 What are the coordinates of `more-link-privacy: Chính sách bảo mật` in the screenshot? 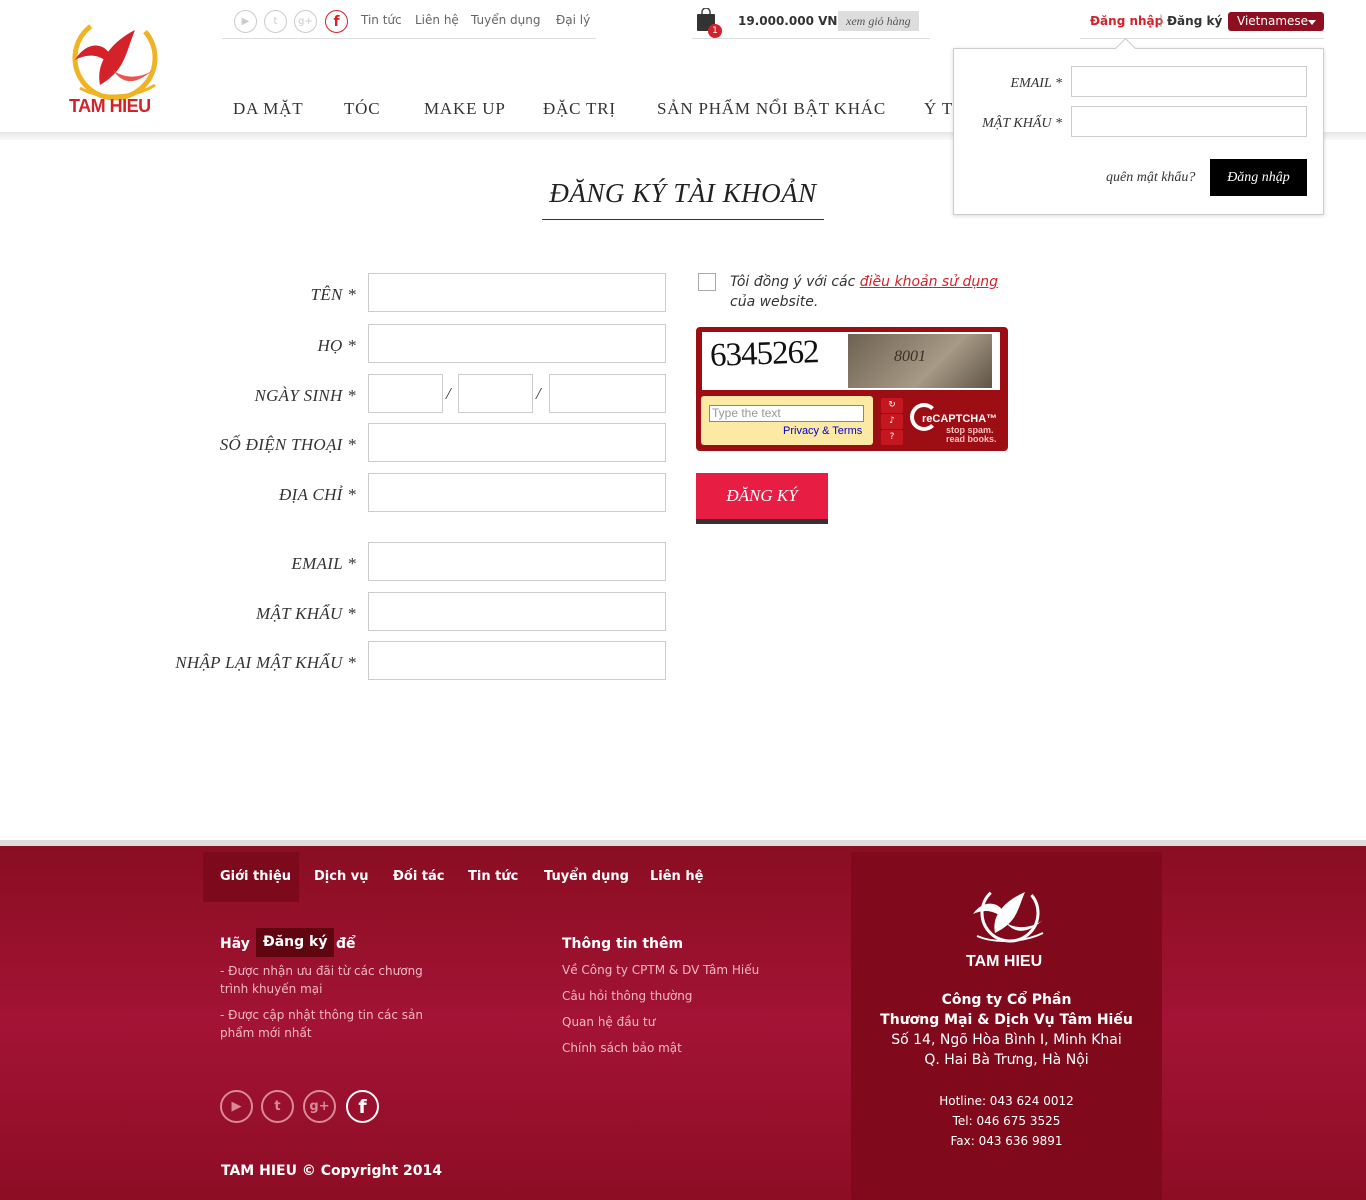 It's located at (622, 1048).